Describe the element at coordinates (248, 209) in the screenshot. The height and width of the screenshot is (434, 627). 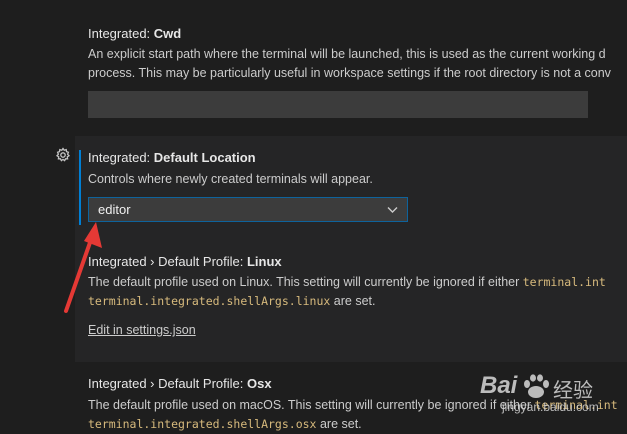
I see `default-location-select: editor` at that location.